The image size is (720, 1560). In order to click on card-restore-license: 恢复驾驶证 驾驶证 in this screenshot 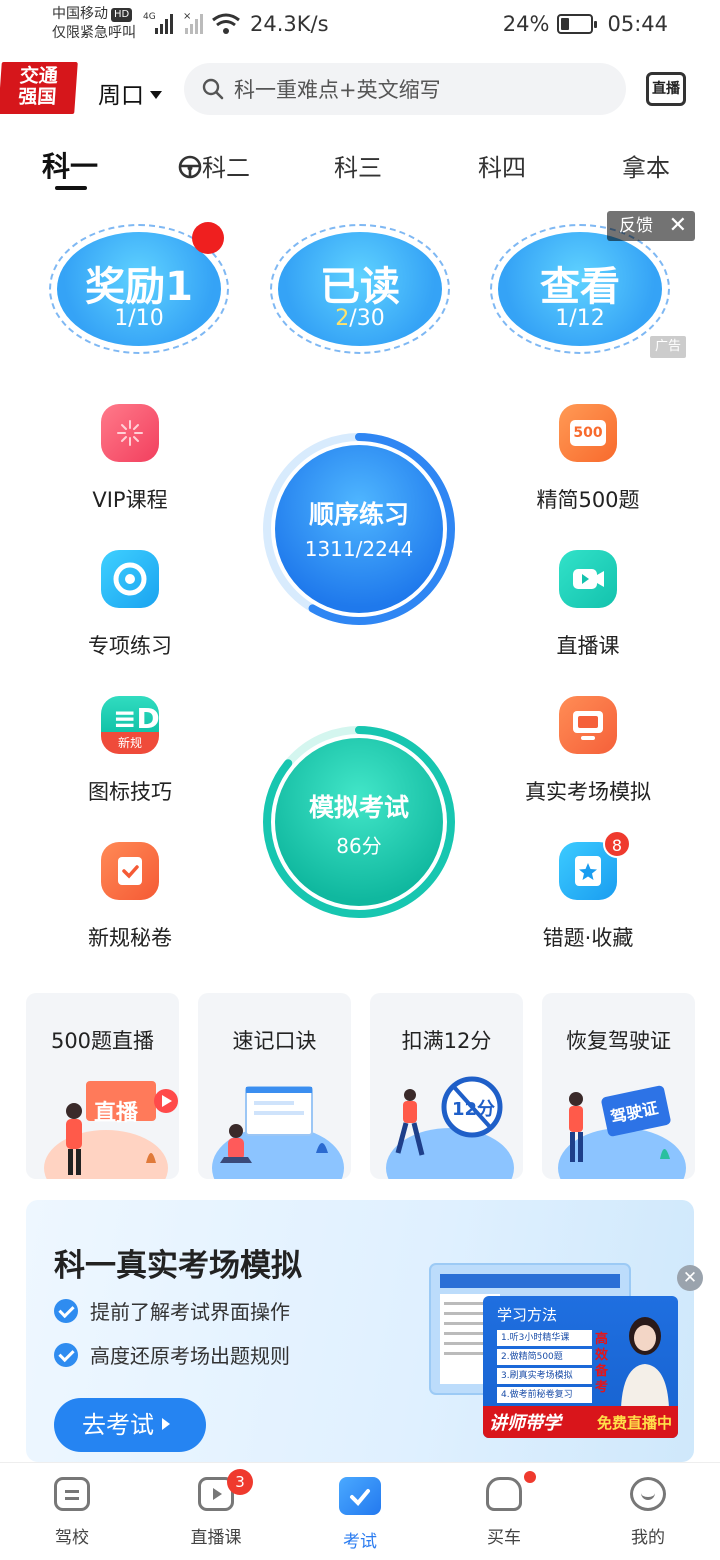, I will do `click(618, 1086)`.